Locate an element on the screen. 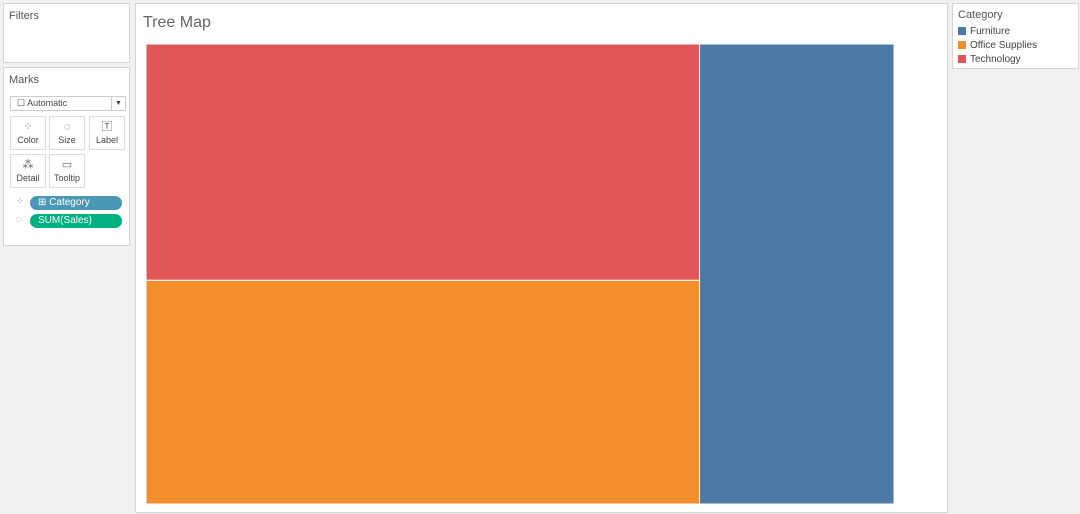 Image resolution: width=1080 pixels, height=514 pixels. size-label: Size is located at coordinates (67, 140).